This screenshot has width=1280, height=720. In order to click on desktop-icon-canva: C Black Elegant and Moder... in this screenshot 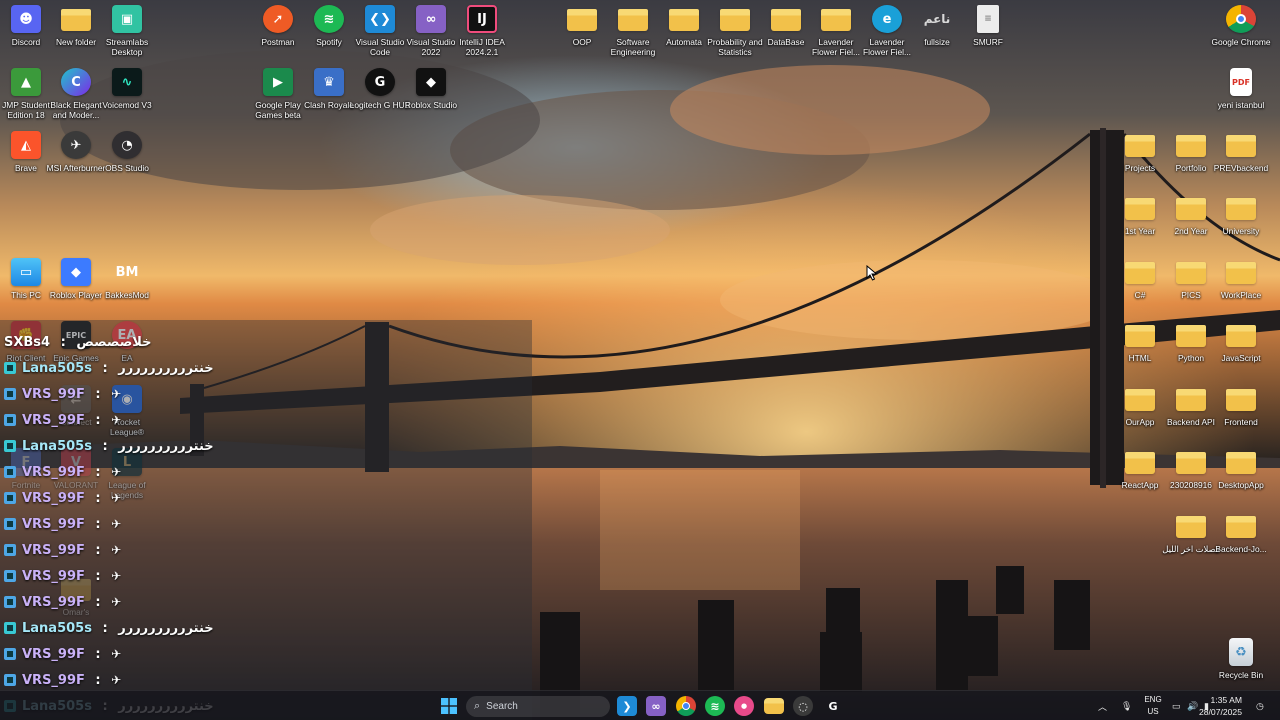, I will do `click(76, 94)`.